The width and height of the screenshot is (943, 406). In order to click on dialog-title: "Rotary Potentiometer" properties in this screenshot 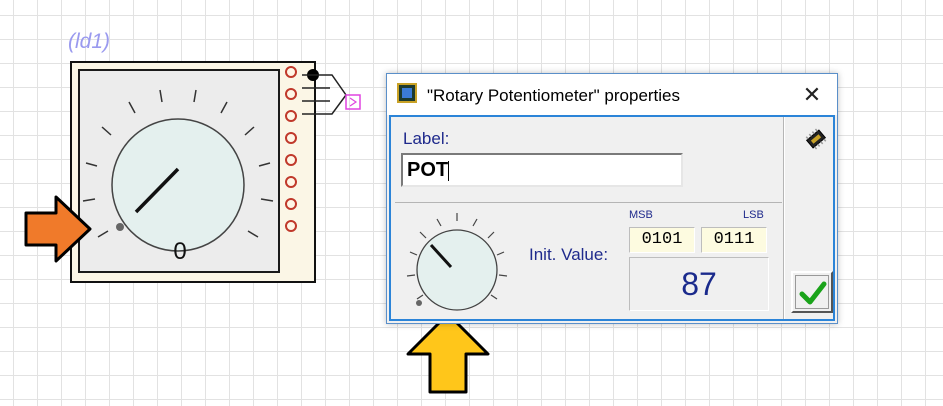, I will do `click(554, 95)`.